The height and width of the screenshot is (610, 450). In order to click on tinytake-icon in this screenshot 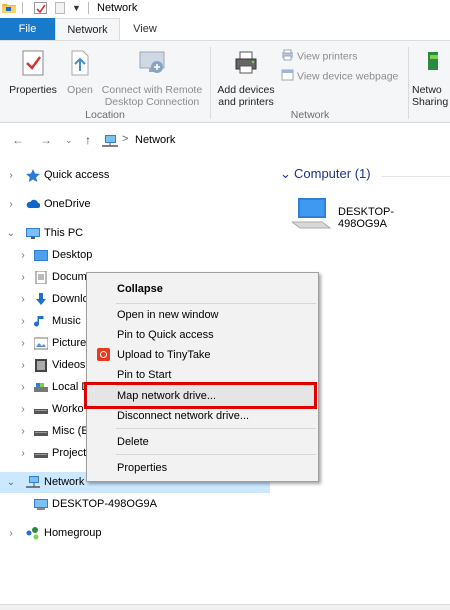, I will do `click(103, 354)`.